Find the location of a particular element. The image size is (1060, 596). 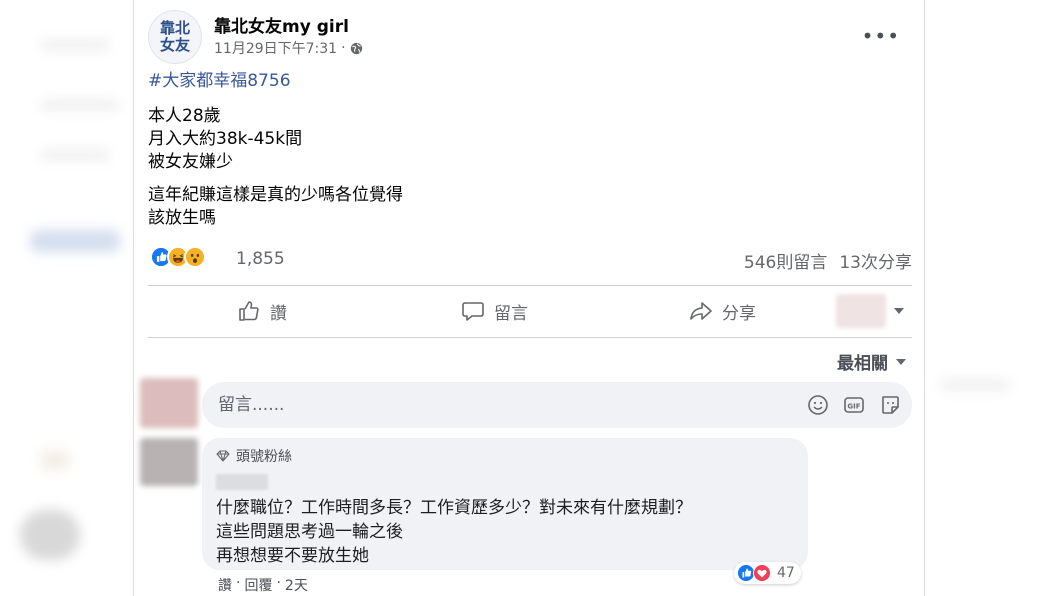

post-action-bar: 讚 留言 分享 is located at coordinates (530, 311).